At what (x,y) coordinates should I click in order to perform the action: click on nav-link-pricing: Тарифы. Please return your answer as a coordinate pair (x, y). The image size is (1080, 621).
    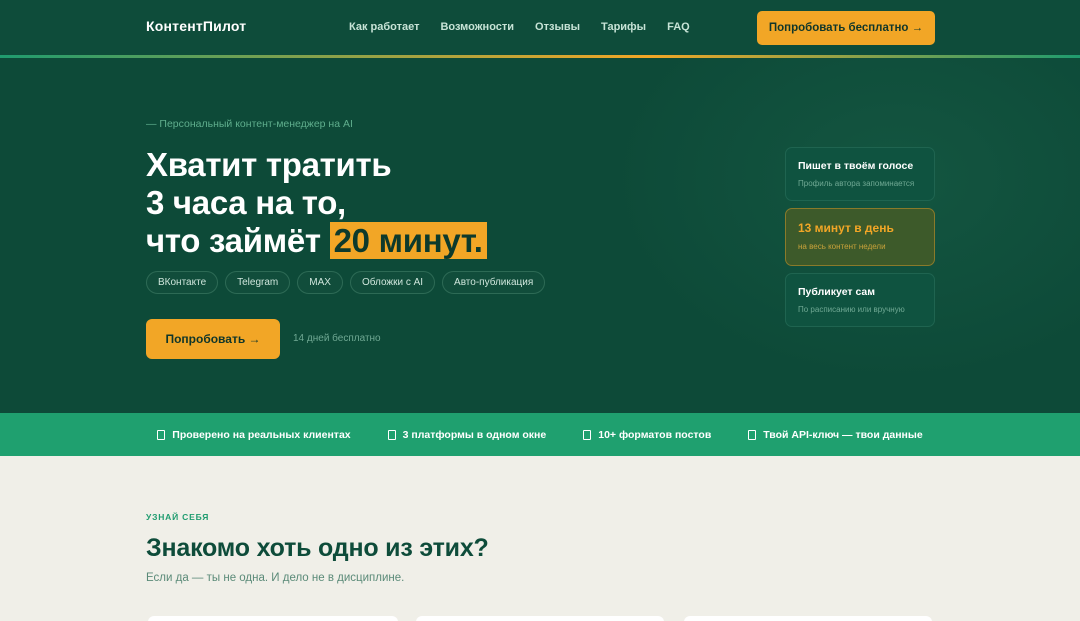
    Looking at the image, I should click on (623, 27).